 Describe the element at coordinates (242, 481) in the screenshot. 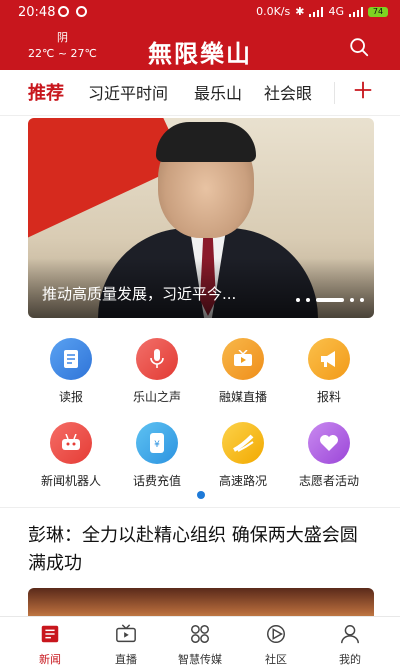

I see `service-label: 高速路况` at that location.